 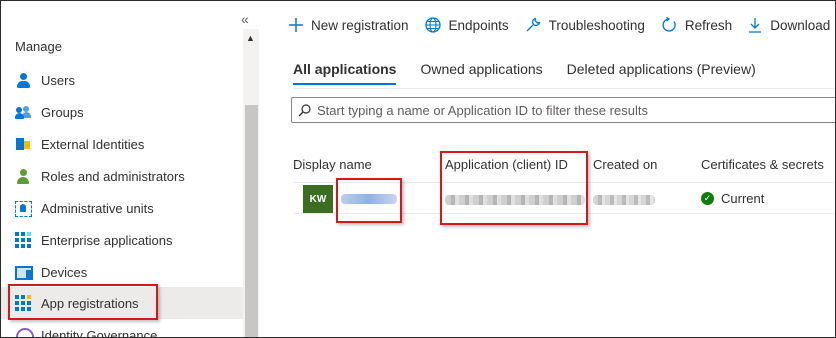 What do you see at coordinates (800, 25) in the screenshot?
I see `download-label: Download` at bounding box center [800, 25].